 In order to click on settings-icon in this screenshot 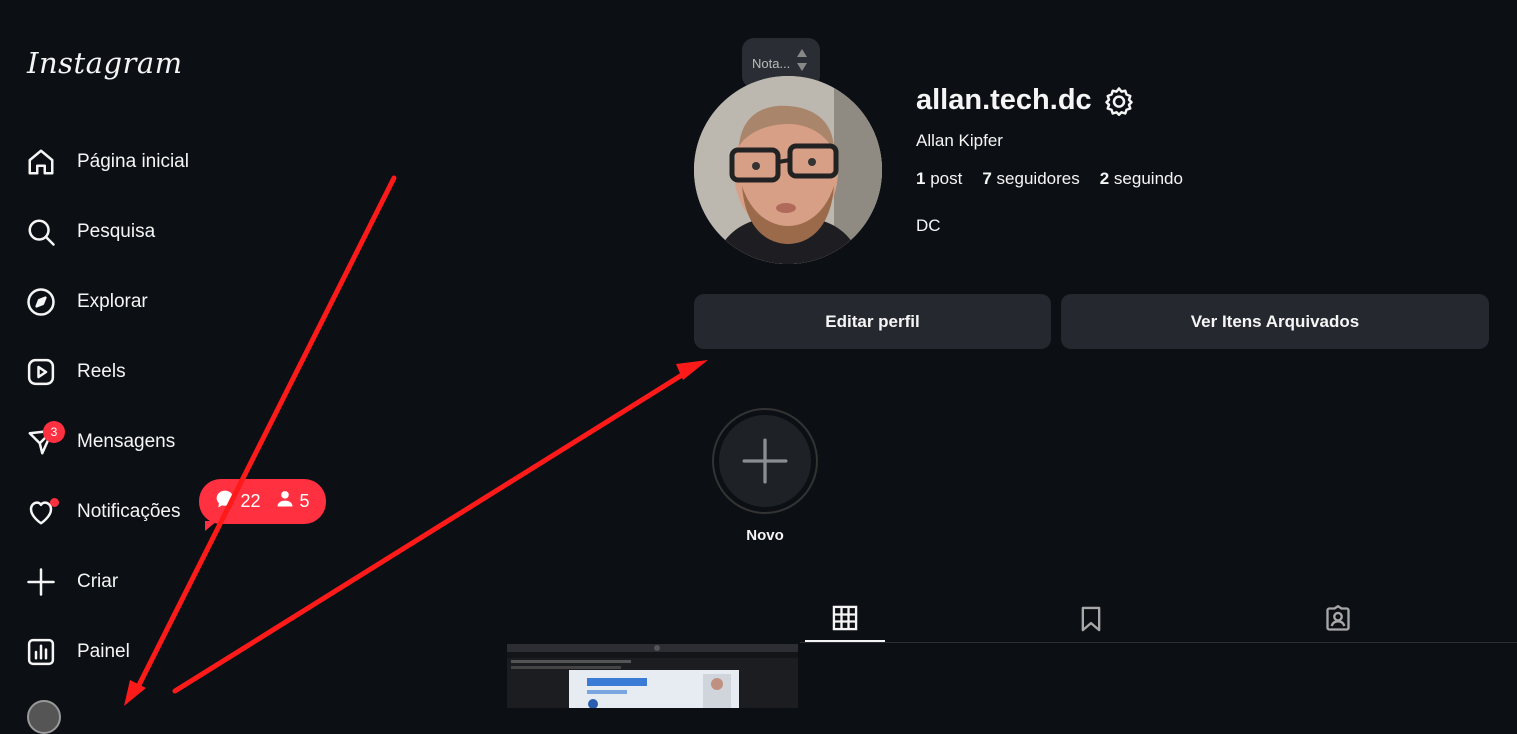, I will do `click(1119, 101)`.